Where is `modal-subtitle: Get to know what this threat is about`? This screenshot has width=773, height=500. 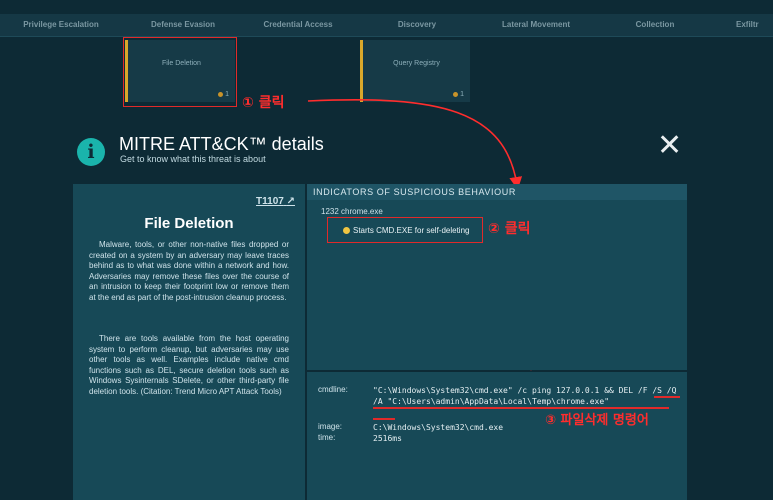 modal-subtitle: Get to know what this threat is about is located at coordinates (193, 159).